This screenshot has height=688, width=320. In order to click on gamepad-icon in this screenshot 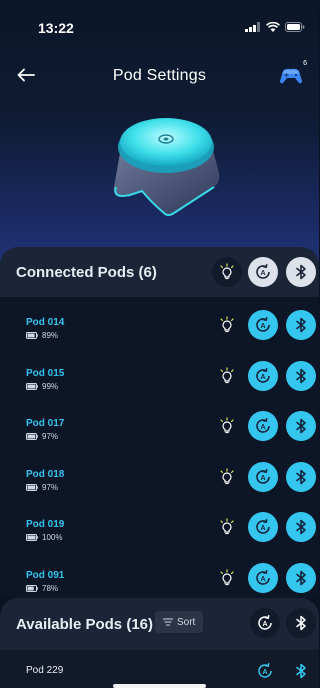, I will do `click(291, 76)`.